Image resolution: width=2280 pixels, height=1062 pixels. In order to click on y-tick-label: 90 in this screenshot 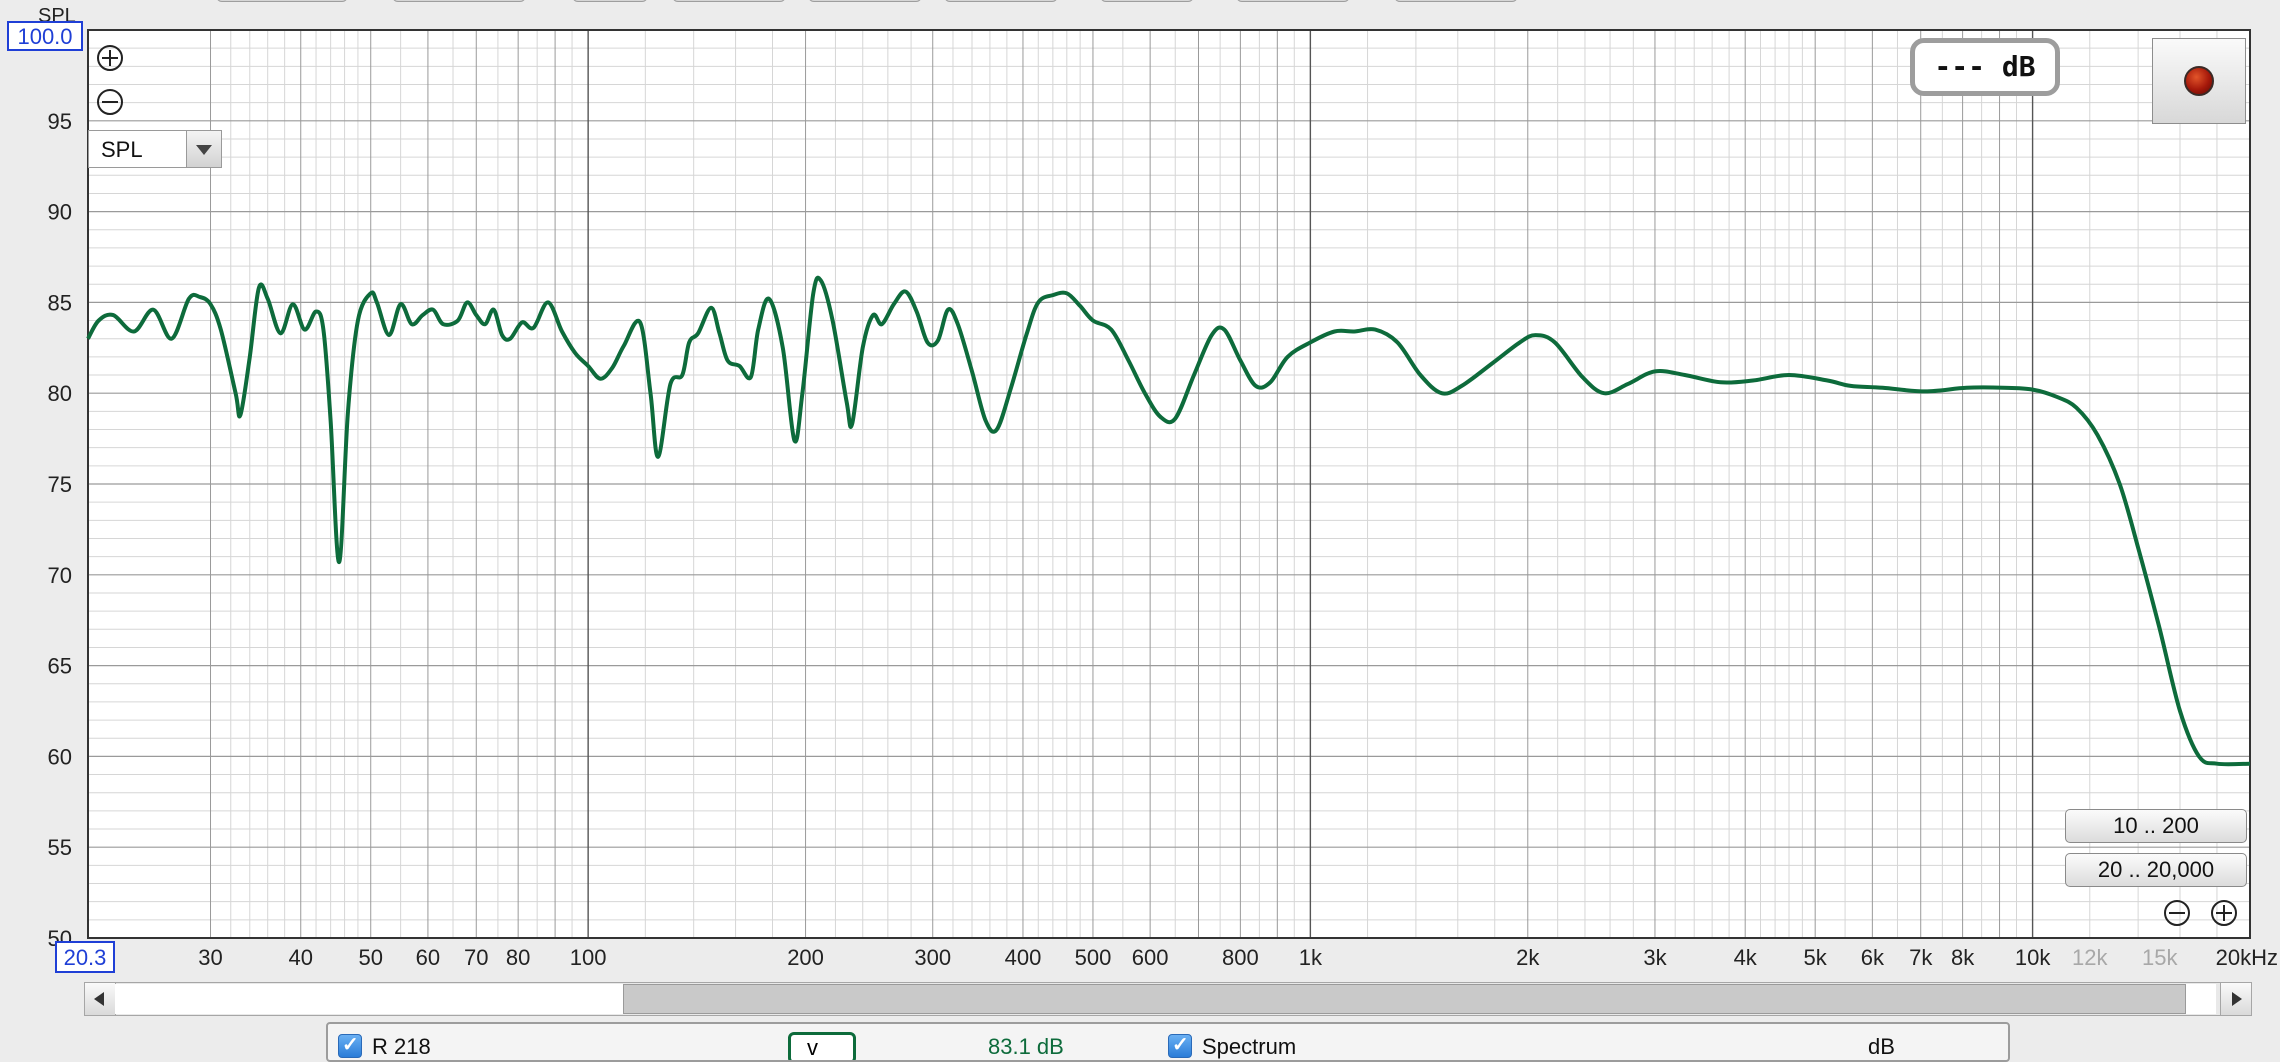, I will do `click(60, 212)`.